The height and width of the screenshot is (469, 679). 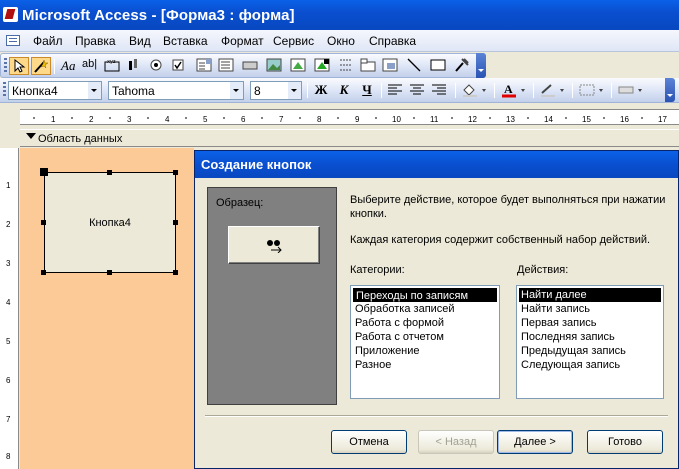 I want to click on svg-text: A, so click(x=508, y=89).